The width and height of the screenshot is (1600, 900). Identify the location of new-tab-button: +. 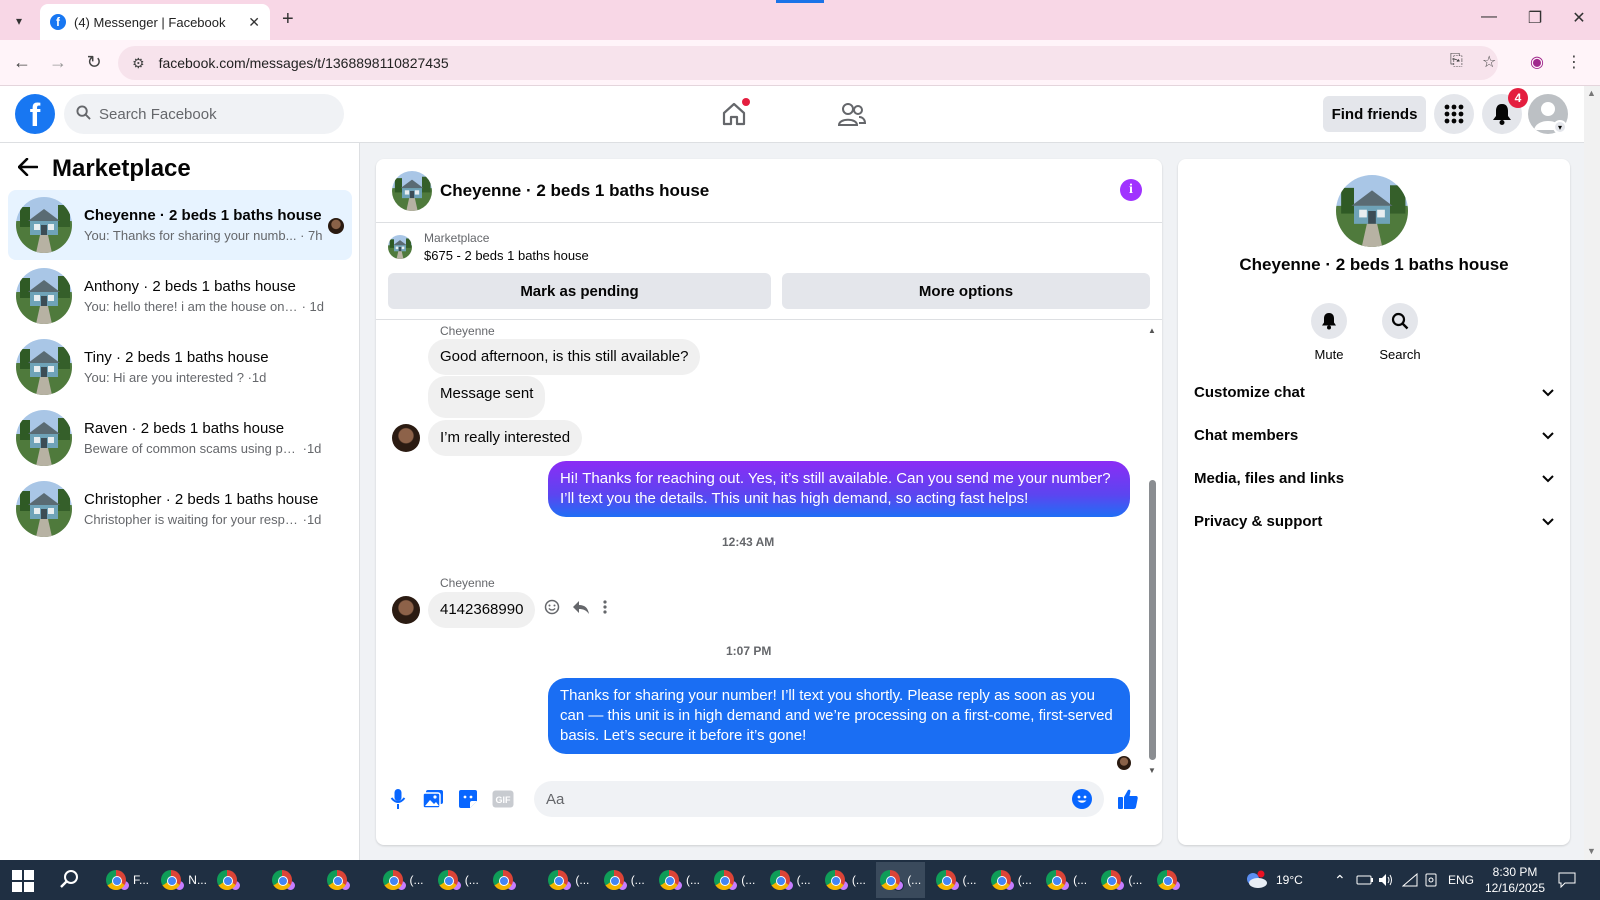
(288, 19).